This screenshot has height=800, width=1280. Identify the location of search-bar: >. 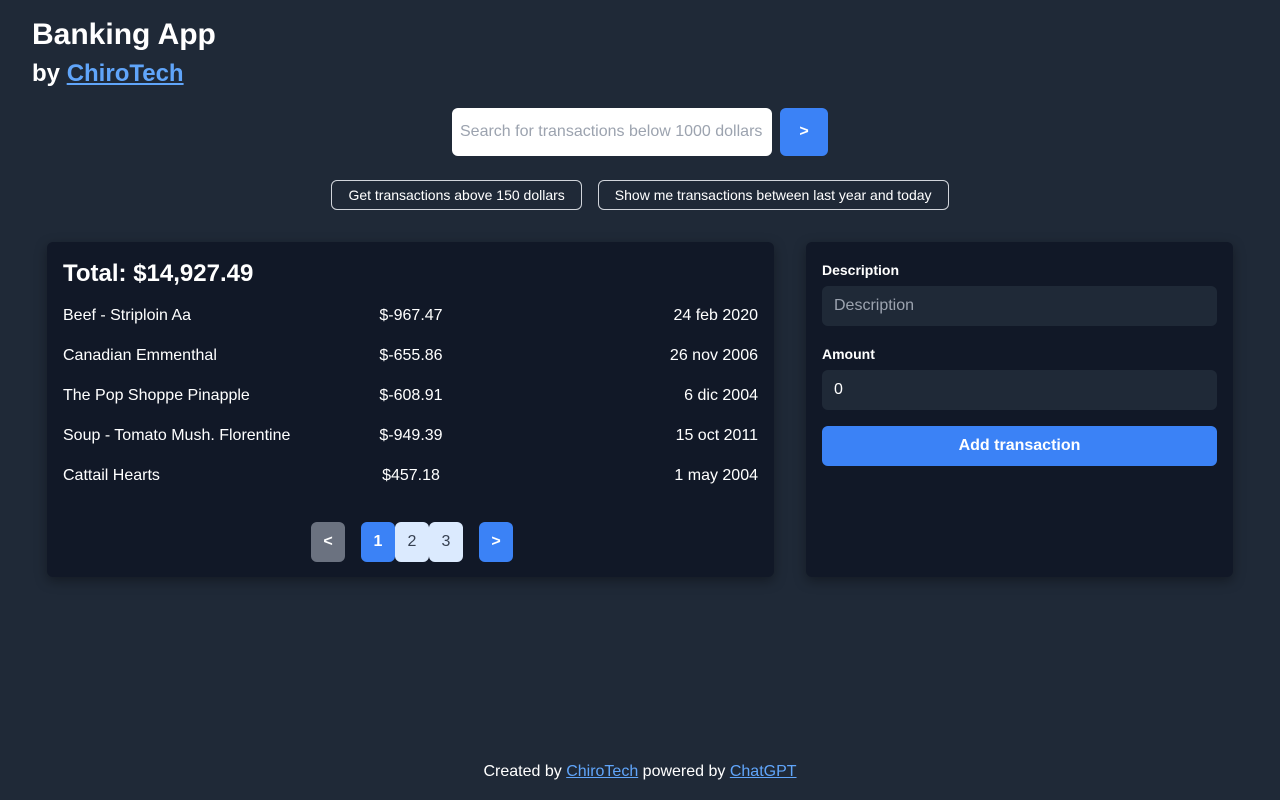
(640, 132).